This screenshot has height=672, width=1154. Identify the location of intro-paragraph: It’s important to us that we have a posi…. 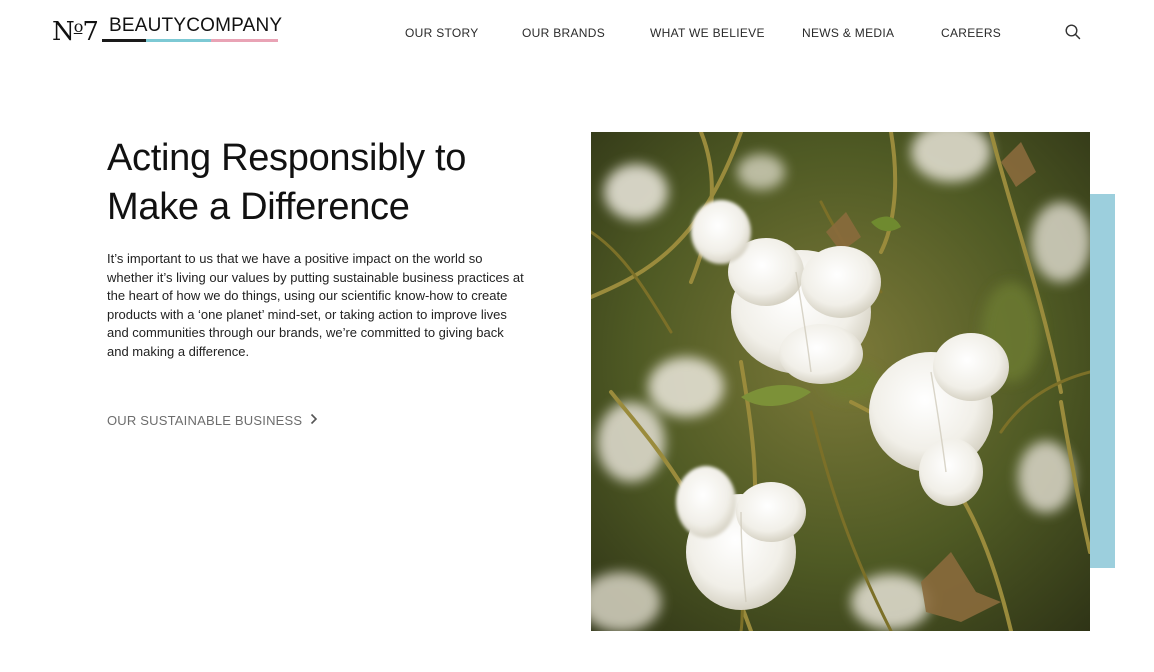
(315, 305).